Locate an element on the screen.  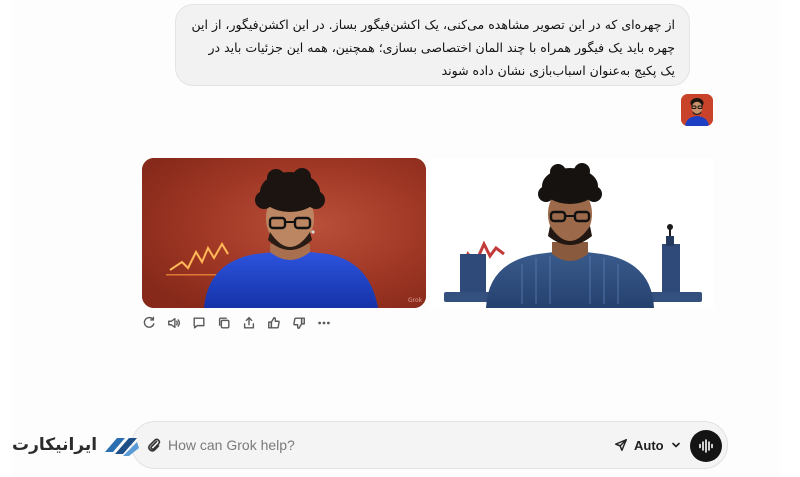
prompt-input is located at coordinates (368, 445).